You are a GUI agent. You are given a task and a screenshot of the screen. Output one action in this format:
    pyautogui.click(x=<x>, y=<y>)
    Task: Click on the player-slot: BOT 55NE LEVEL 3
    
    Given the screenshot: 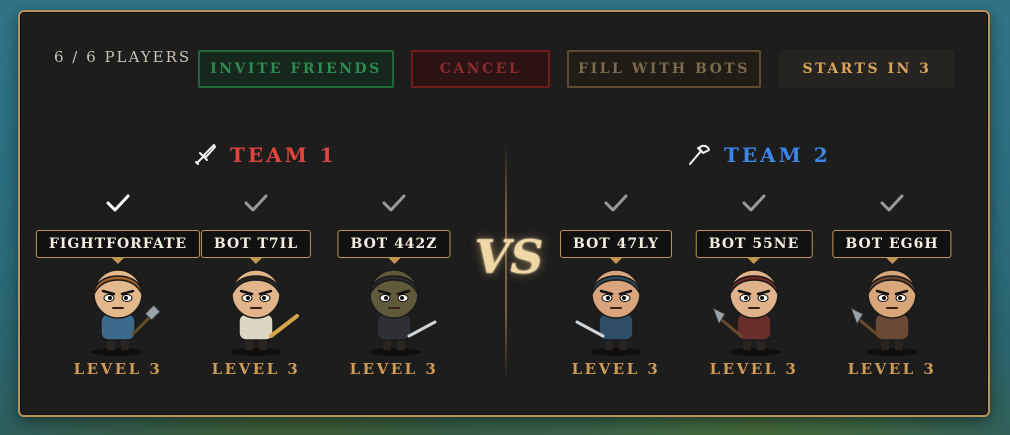 What is the action you would take?
    pyautogui.click(x=754, y=288)
    